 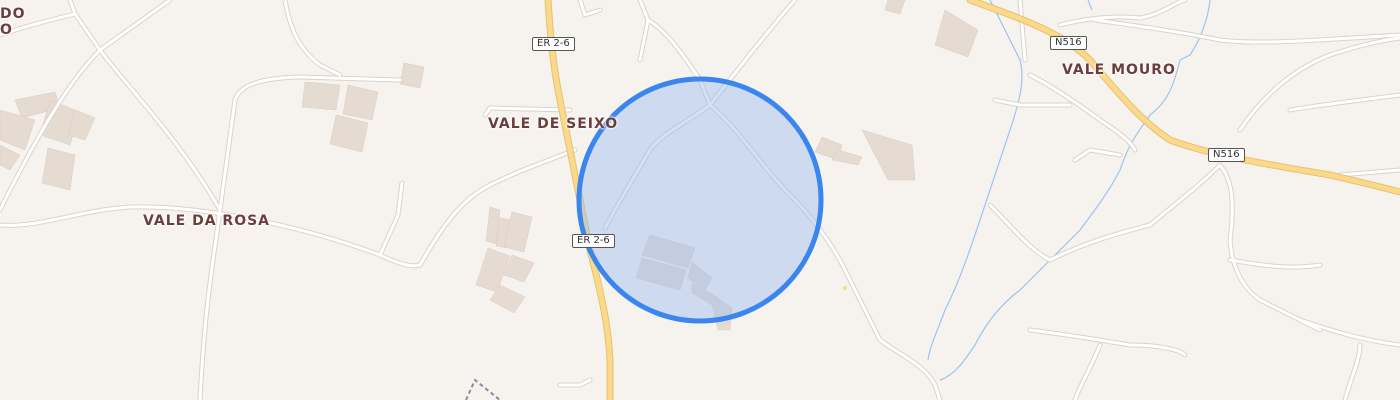 I want to click on road-shield-n516-right: N516, so click(x=1226, y=155).